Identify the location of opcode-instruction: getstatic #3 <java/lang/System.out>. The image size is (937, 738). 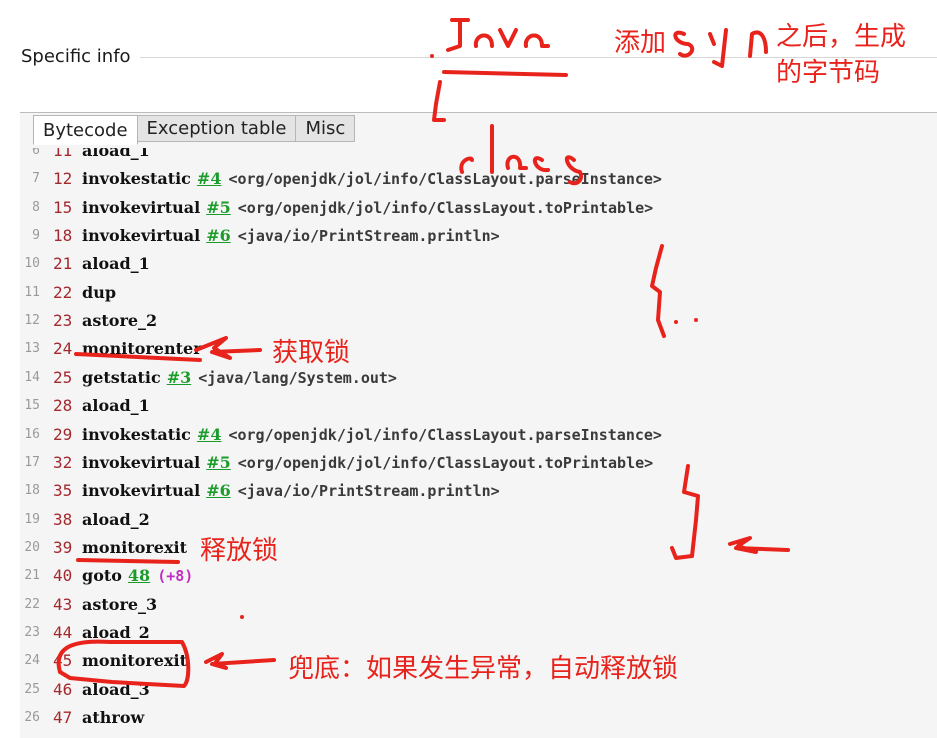
(239, 377).